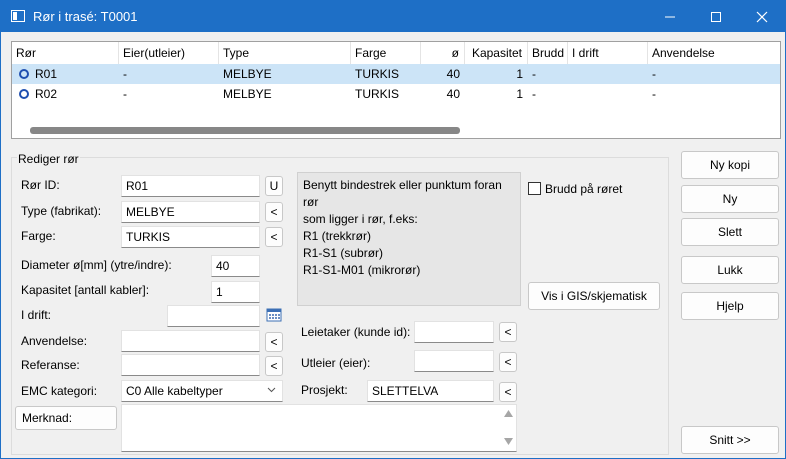 The height and width of the screenshot is (459, 786). Describe the element at coordinates (85, 290) in the screenshot. I see `kapasitet-label: Kapasitet [antall kabler]:` at that location.